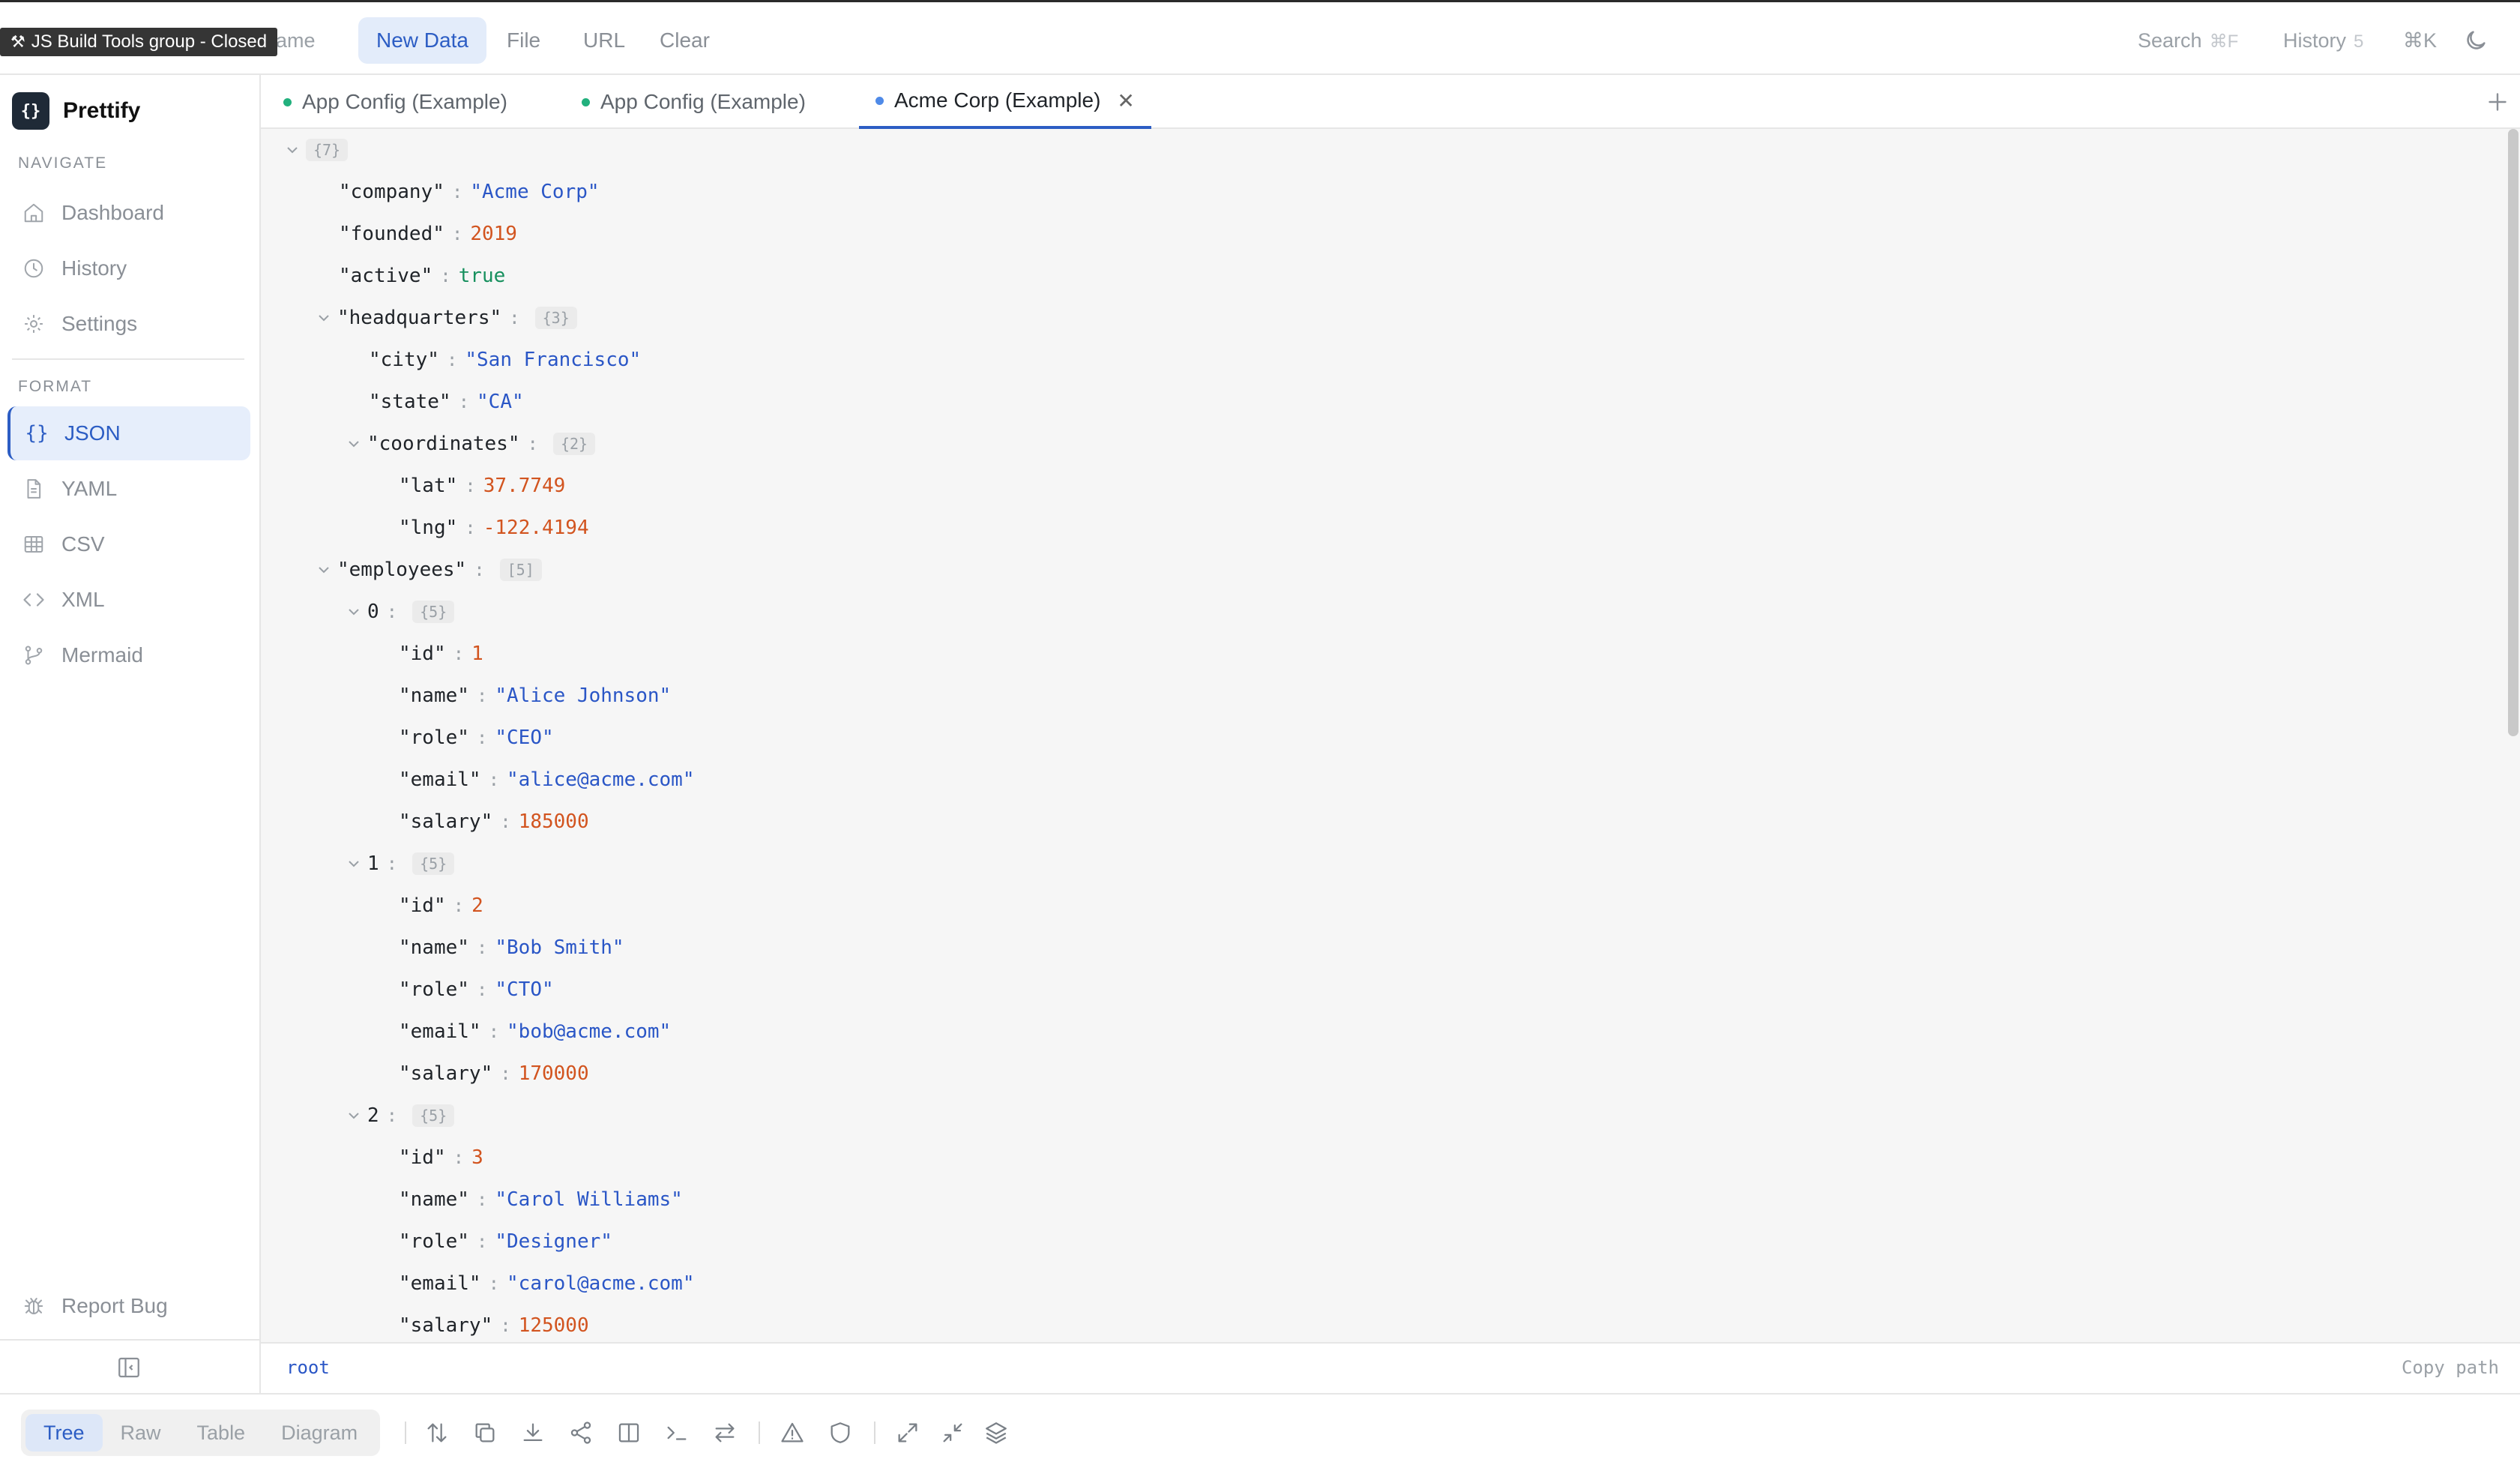 This screenshot has height=1462, width=2520. I want to click on terminal-button, so click(677, 1433).